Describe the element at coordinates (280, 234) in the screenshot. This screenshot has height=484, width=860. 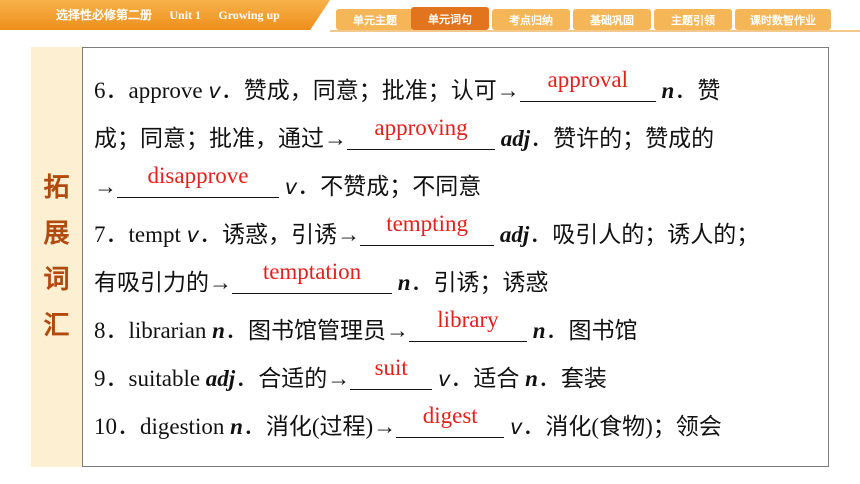
I see `line-text: ．诱惑，引诱→` at that location.